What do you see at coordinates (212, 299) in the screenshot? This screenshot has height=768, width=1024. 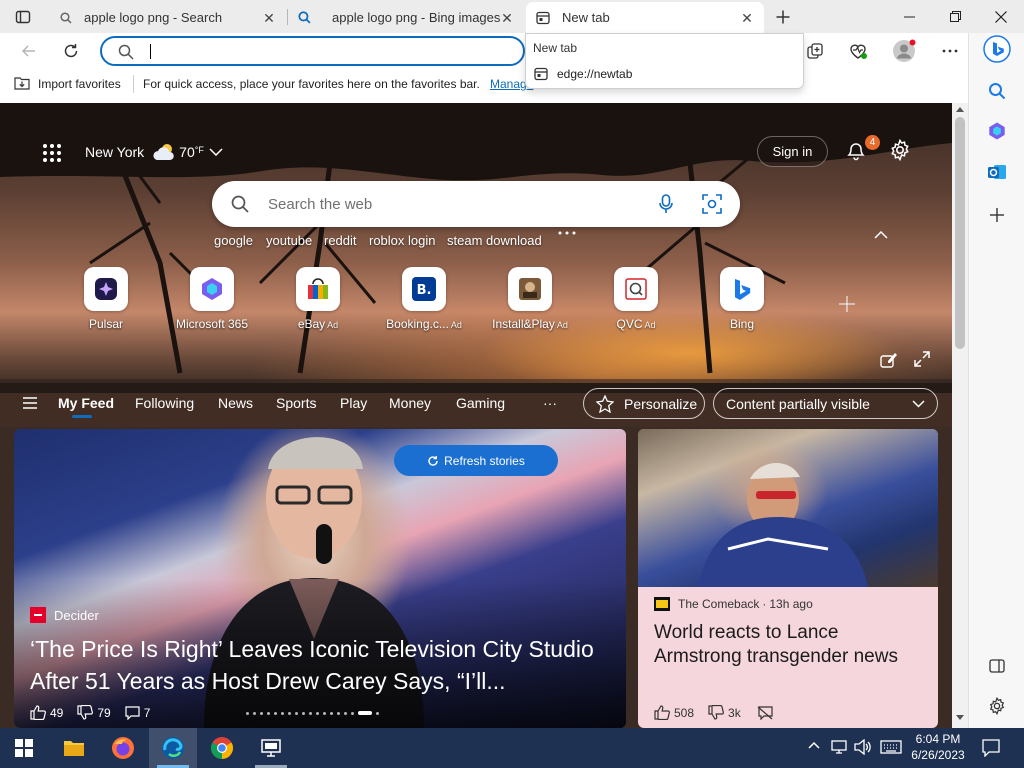 I see `tile-microsoft-365: Microsoft 365` at bounding box center [212, 299].